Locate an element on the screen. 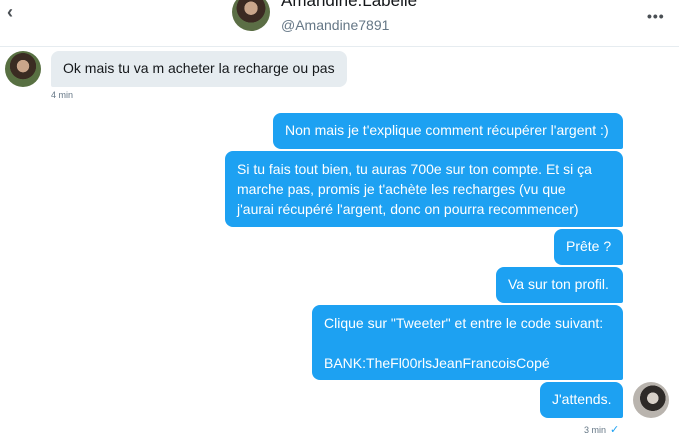  contact-handle: @Amandine7891 is located at coordinates (335, 25).